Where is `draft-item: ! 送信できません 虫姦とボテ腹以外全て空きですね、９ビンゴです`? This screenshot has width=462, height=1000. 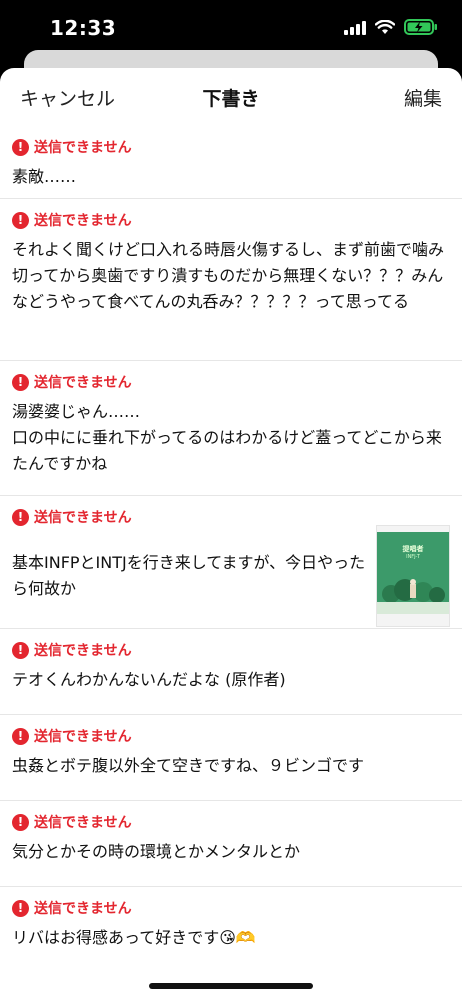 draft-item: ! 送信できません 虫姦とボテ腹以外全て空きですね、９ビンゴです is located at coordinates (231, 758).